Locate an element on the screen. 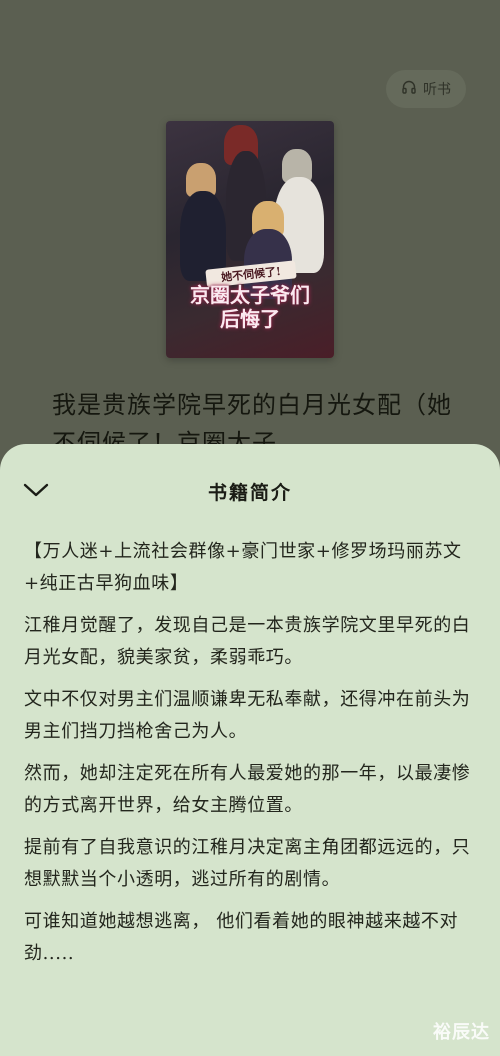 Image resolution: width=500 pixels, height=1056 pixels. cover-title: 京圈太子爷们 后悔了 is located at coordinates (250, 307).